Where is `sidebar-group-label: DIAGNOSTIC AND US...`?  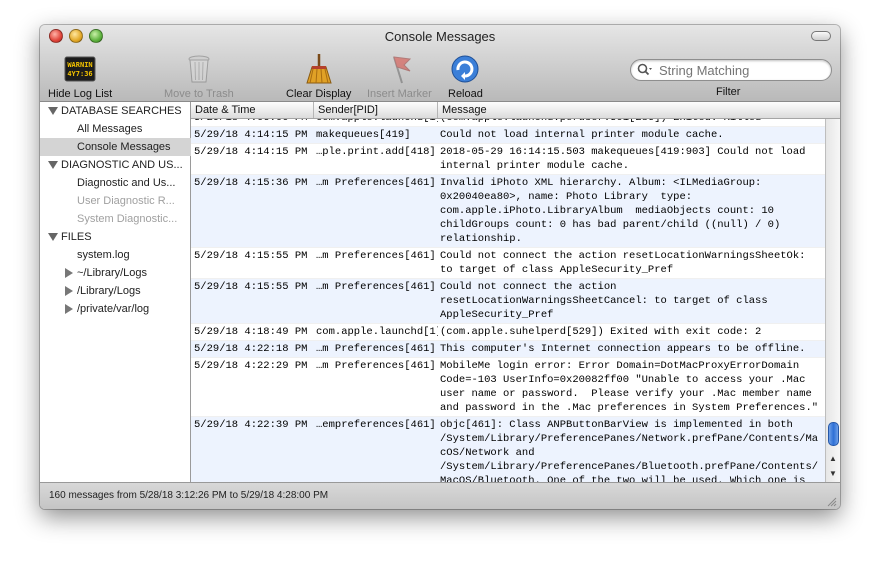 sidebar-group-label: DIAGNOSTIC AND US... is located at coordinates (122, 165).